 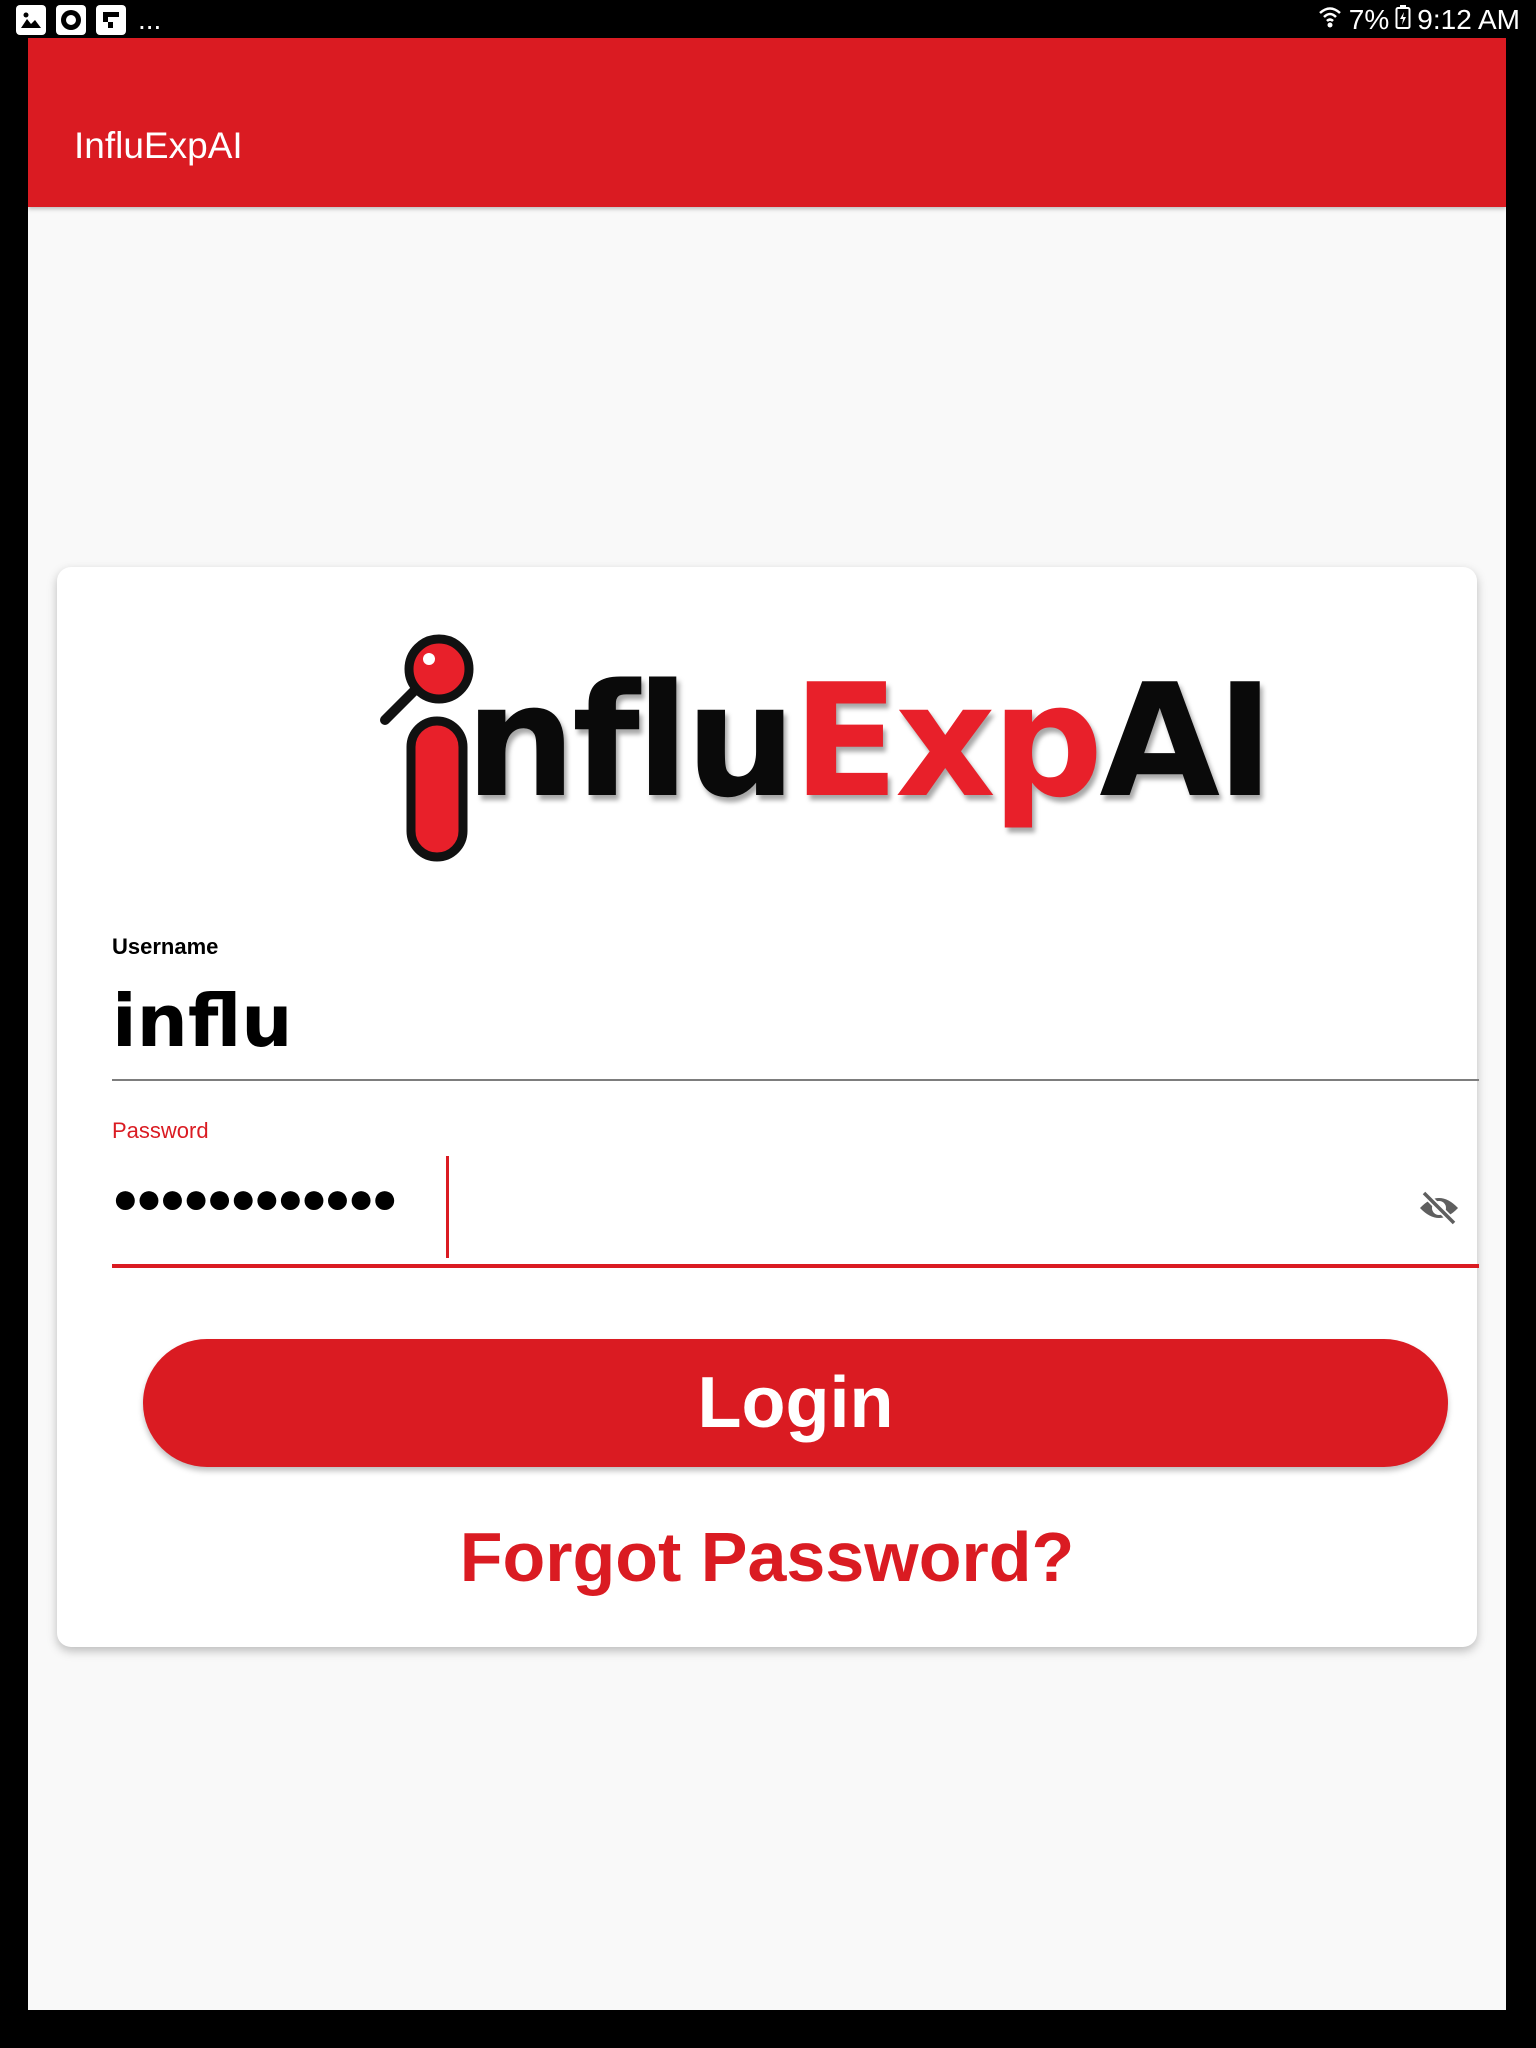 What do you see at coordinates (160, 1130) in the screenshot?
I see `password-label: Password` at bounding box center [160, 1130].